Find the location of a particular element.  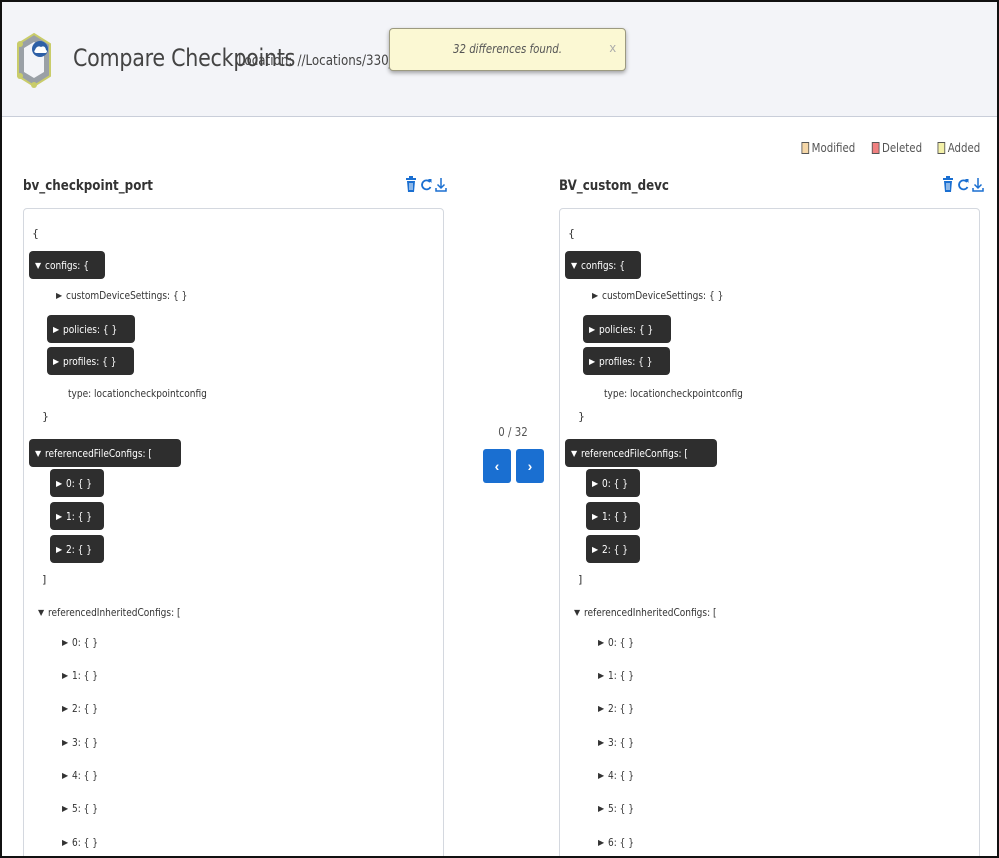

right-panel-actions is located at coordinates (963, 184).